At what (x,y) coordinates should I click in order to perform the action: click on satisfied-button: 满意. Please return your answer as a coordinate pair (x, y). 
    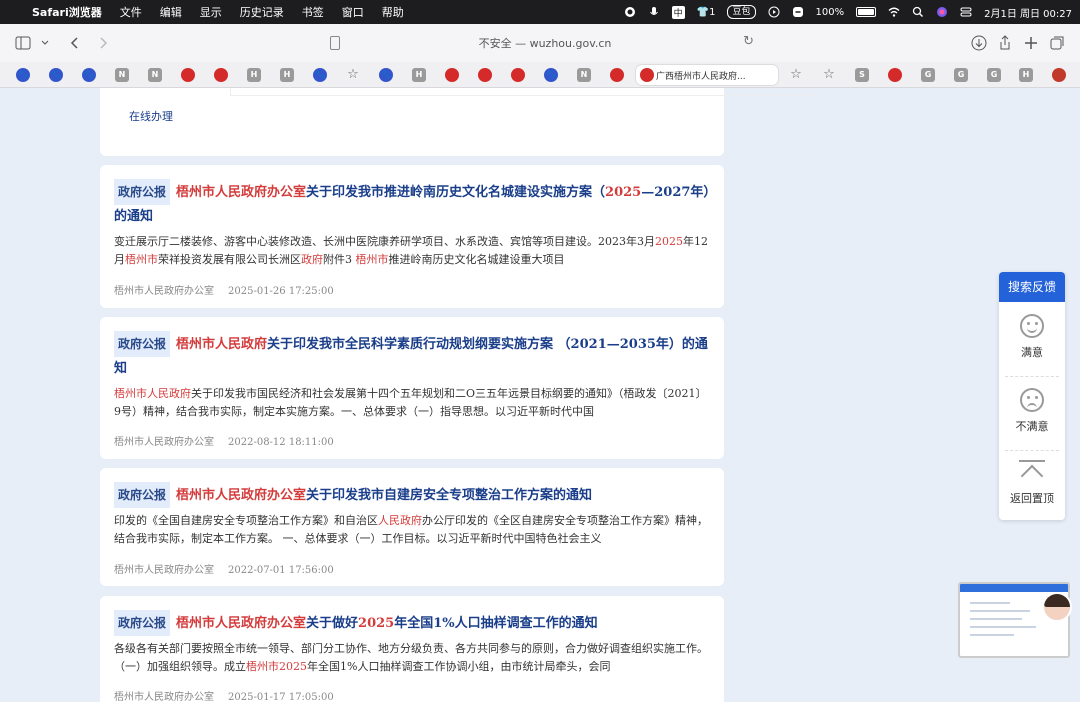
    Looking at the image, I should click on (1032, 337).